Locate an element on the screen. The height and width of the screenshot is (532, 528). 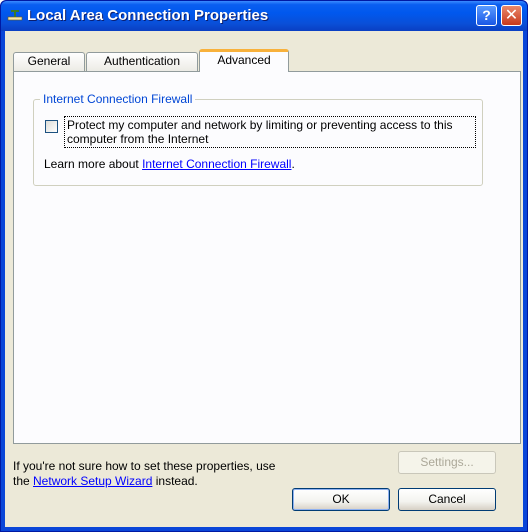
hint-line-2: the Network Setup Wizard instead. is located at coordinates (193, 481).